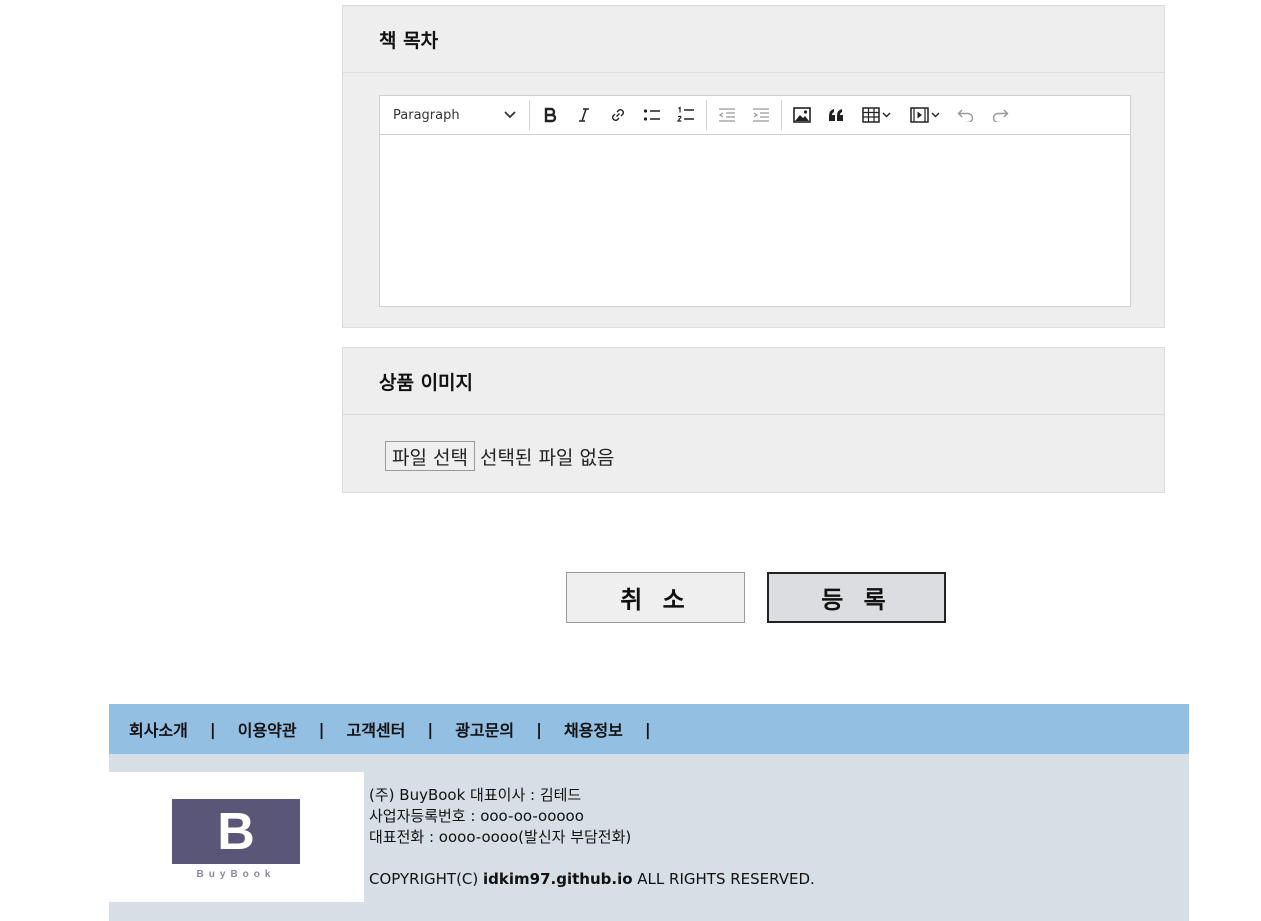  Describe the element at coordinates (158, 729) in the screenshot. I see `footer-link-about: 회사소개` at that location.